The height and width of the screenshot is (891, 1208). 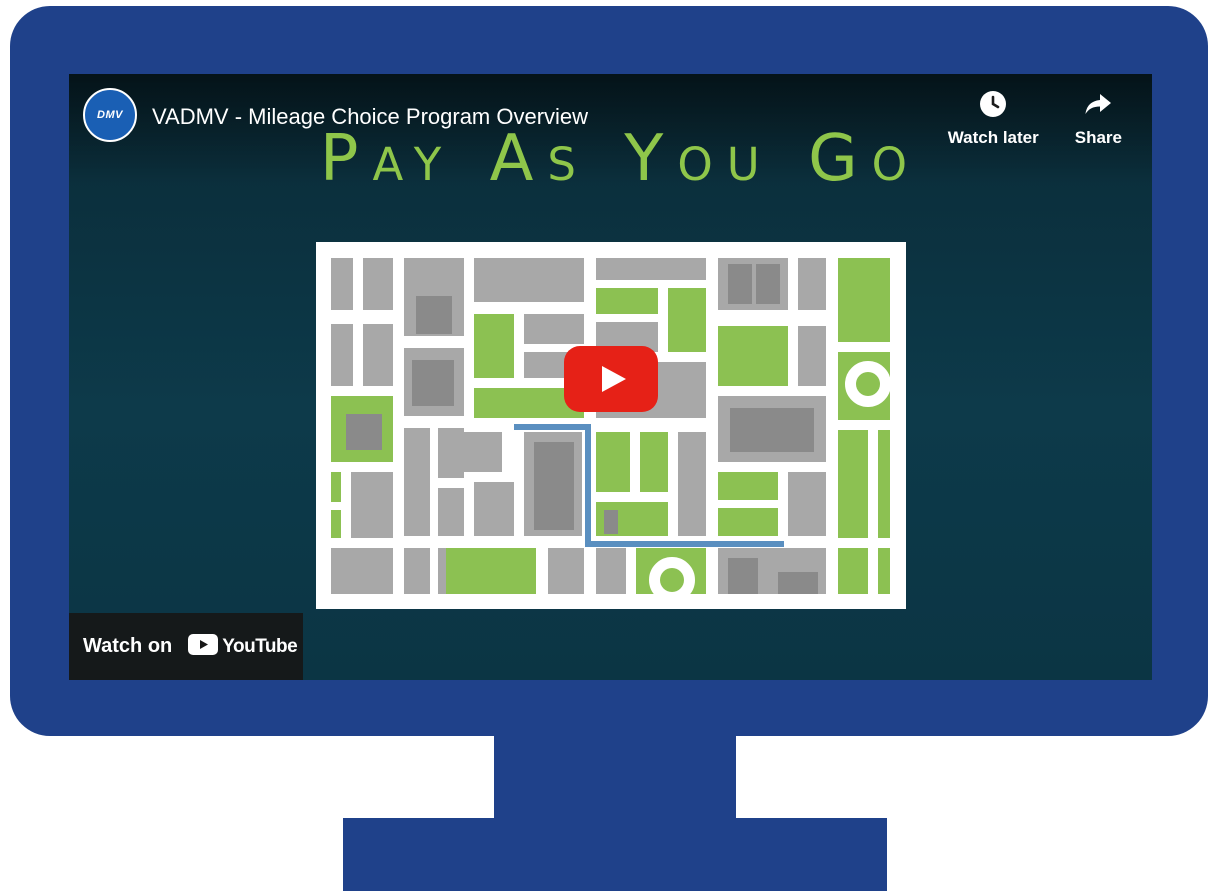 I want to click on youtube-wordmark: YouTube, so click(x=260, y=646).